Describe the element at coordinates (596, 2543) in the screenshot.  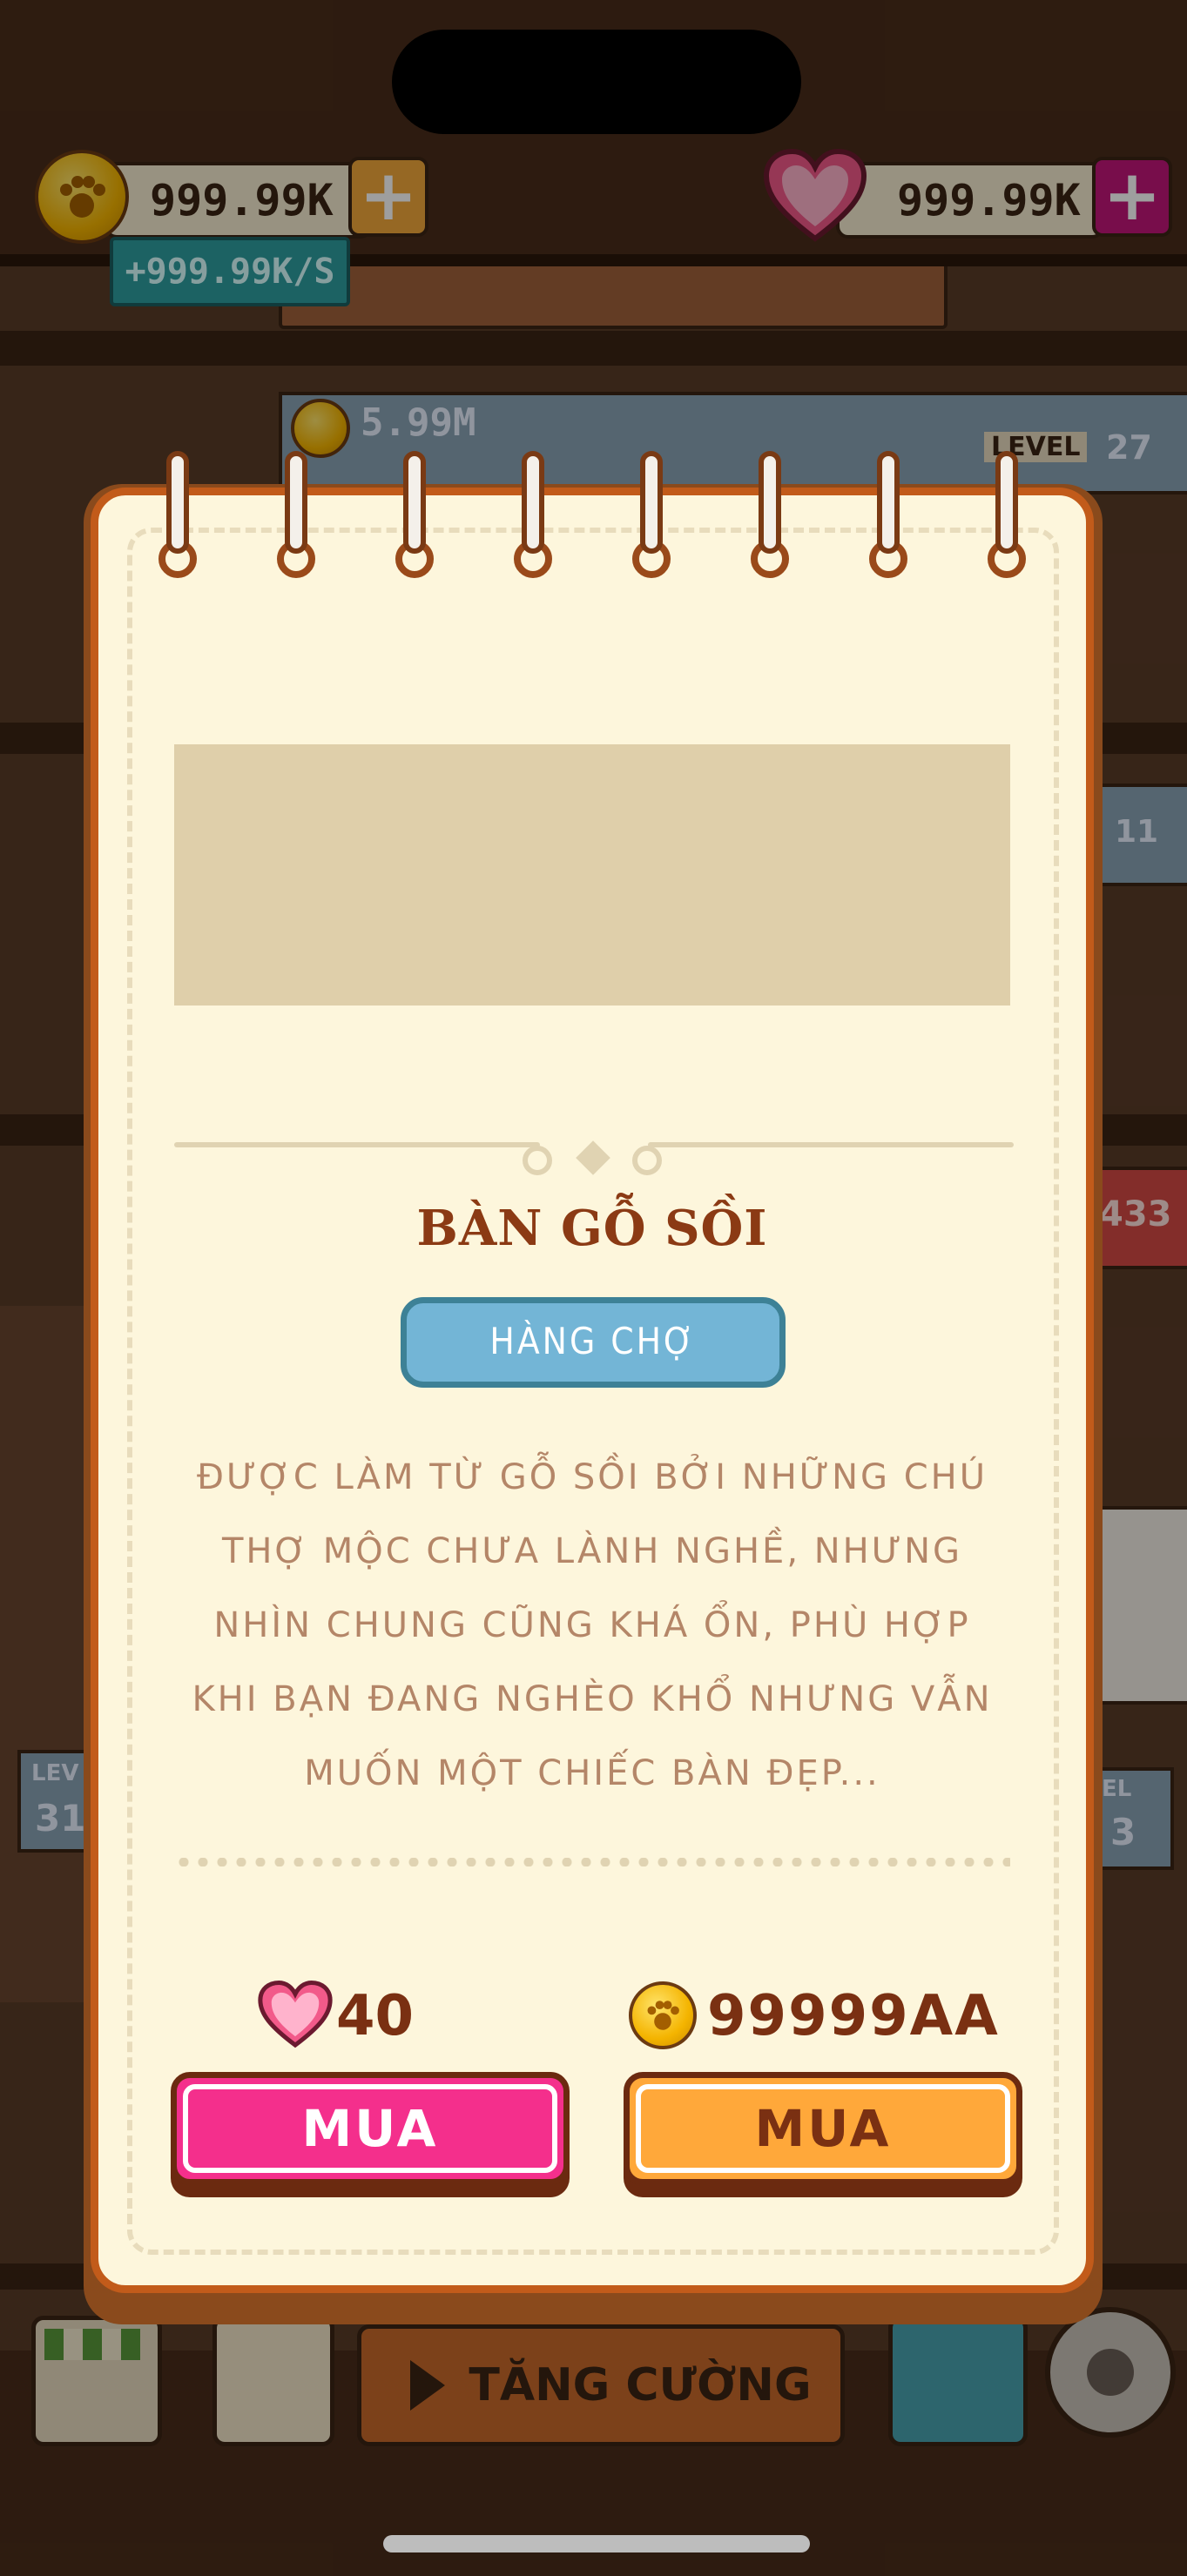
I see `home-indicator` at that location.